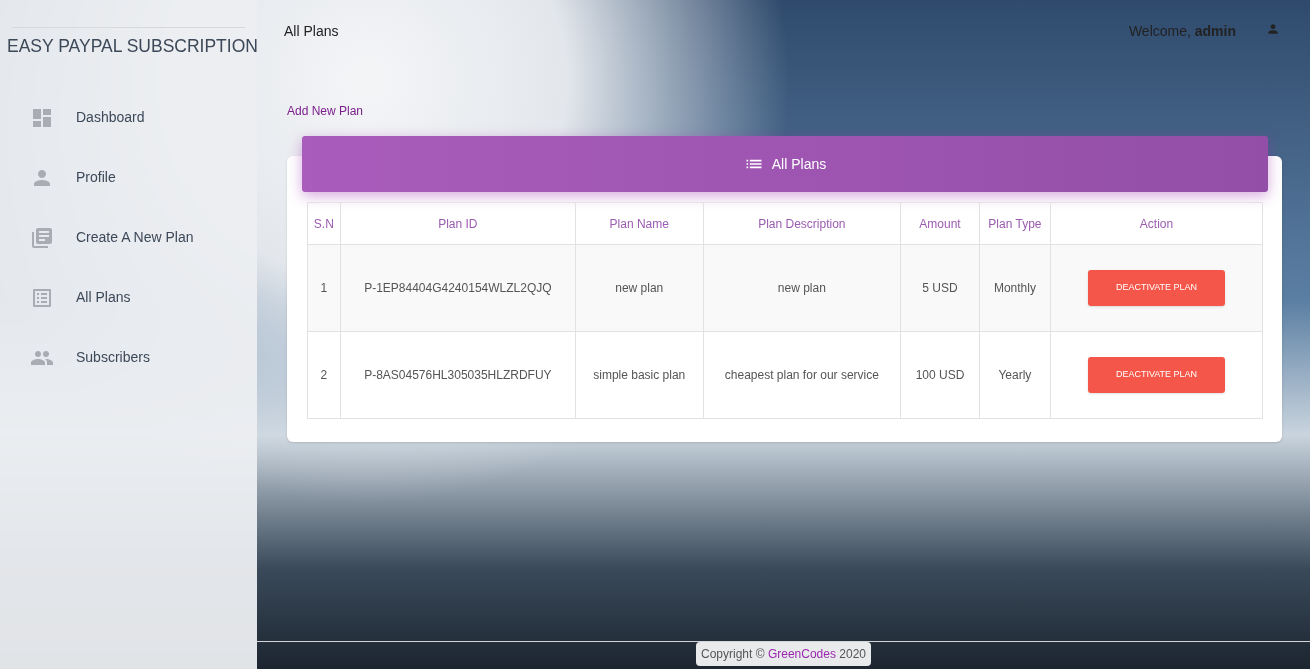 This screenshot has width=1310, height=669. What do you see at coordinates (940, 223) in the screenshot?
I see `column-header: Amount` at bounding box center [940, 223].